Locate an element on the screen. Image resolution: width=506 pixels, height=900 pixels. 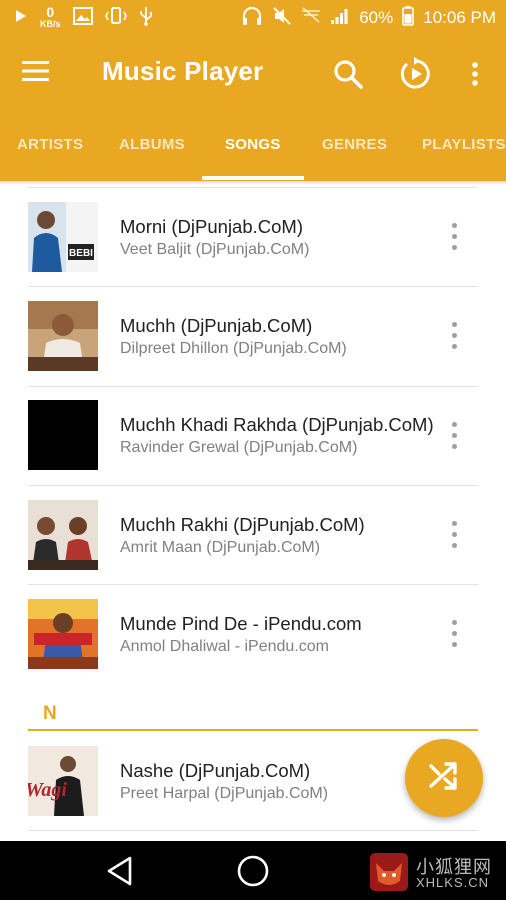
album-art: BEBI is located at coordinates (63, 237).